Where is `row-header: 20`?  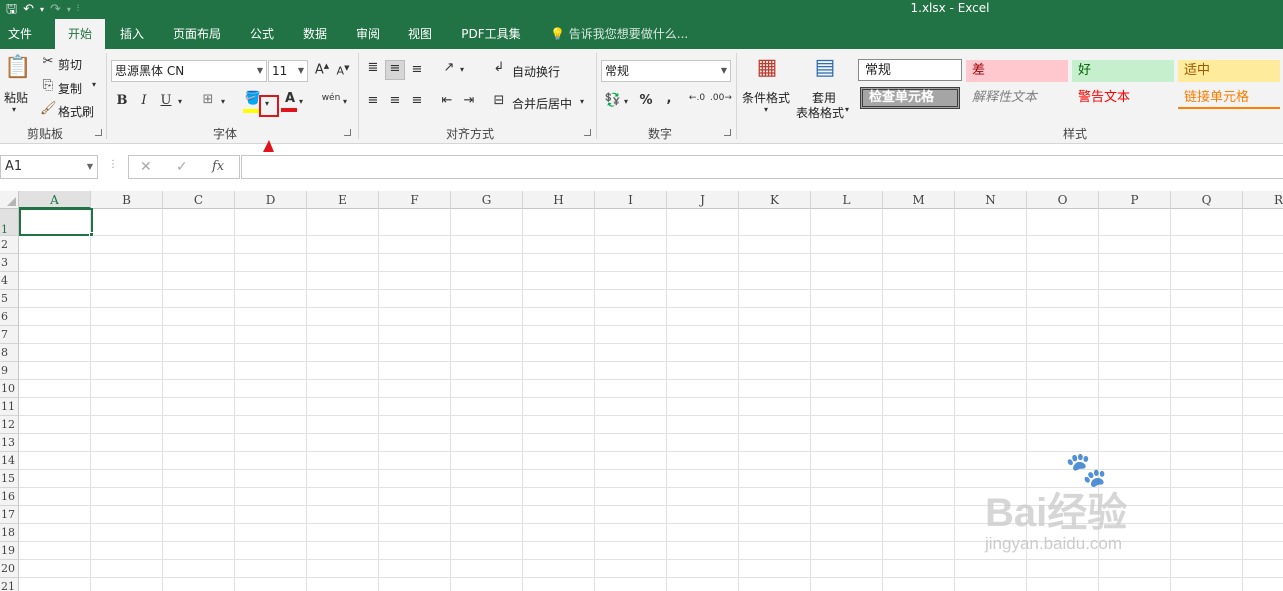
row-header: 20 is located at coordinates (9, 569).